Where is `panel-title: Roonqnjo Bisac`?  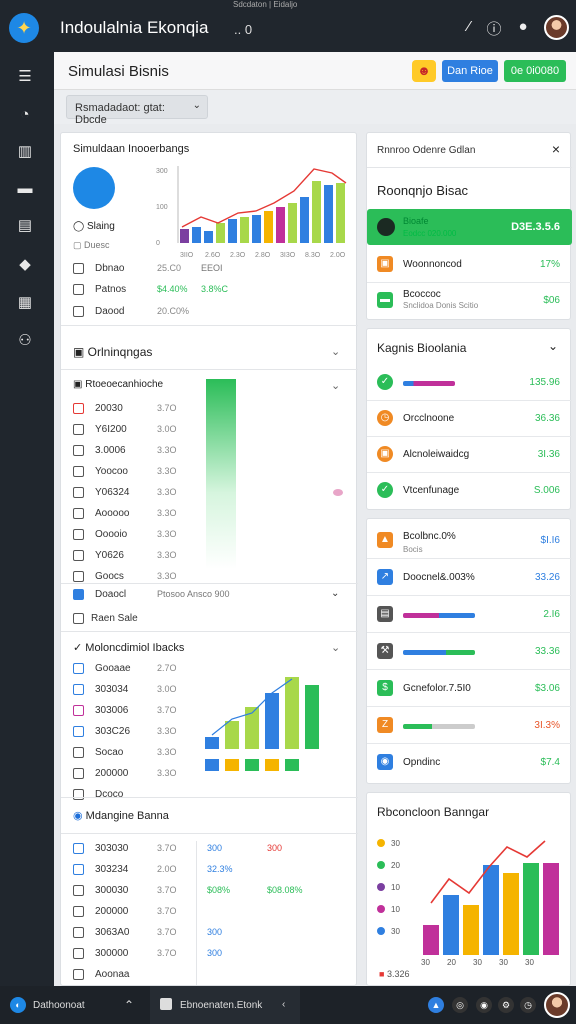
panel-title: Roonqnjo Bisac is located at coordinates (423, 190).